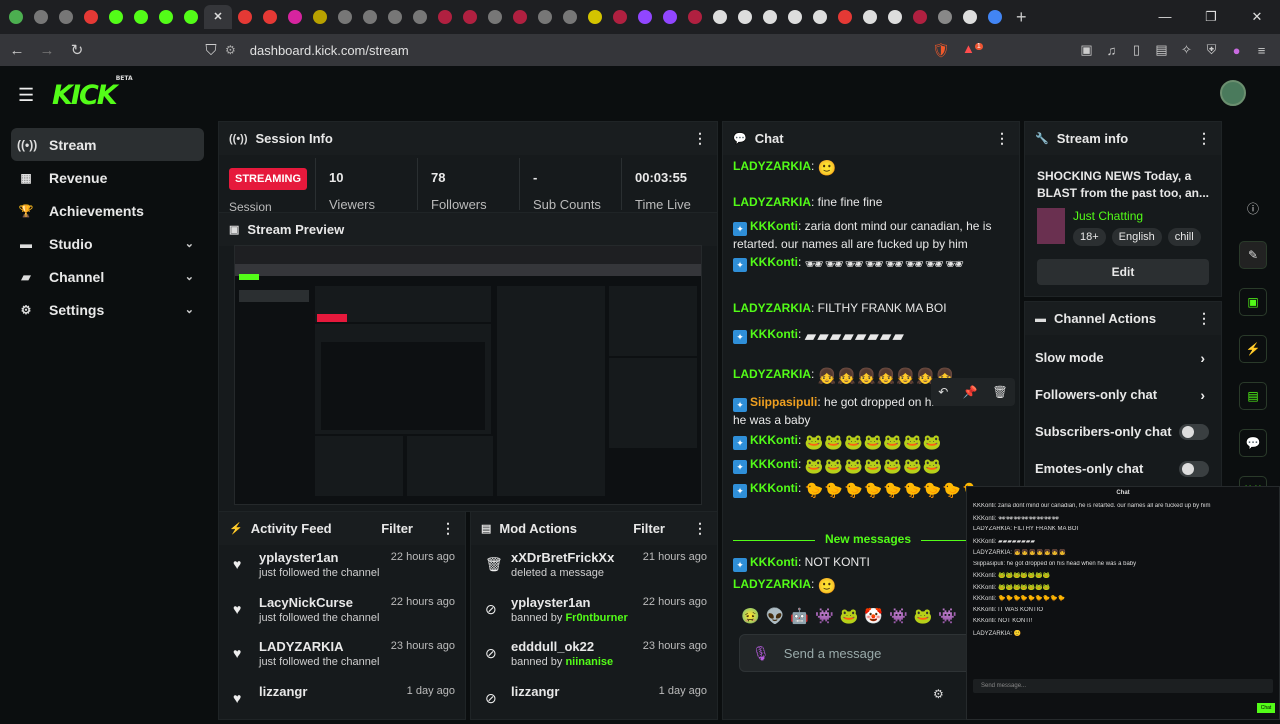 The width and height of the screenshot is (1280, 724). I want to click on filter-button: Filter, so click(397, 528).